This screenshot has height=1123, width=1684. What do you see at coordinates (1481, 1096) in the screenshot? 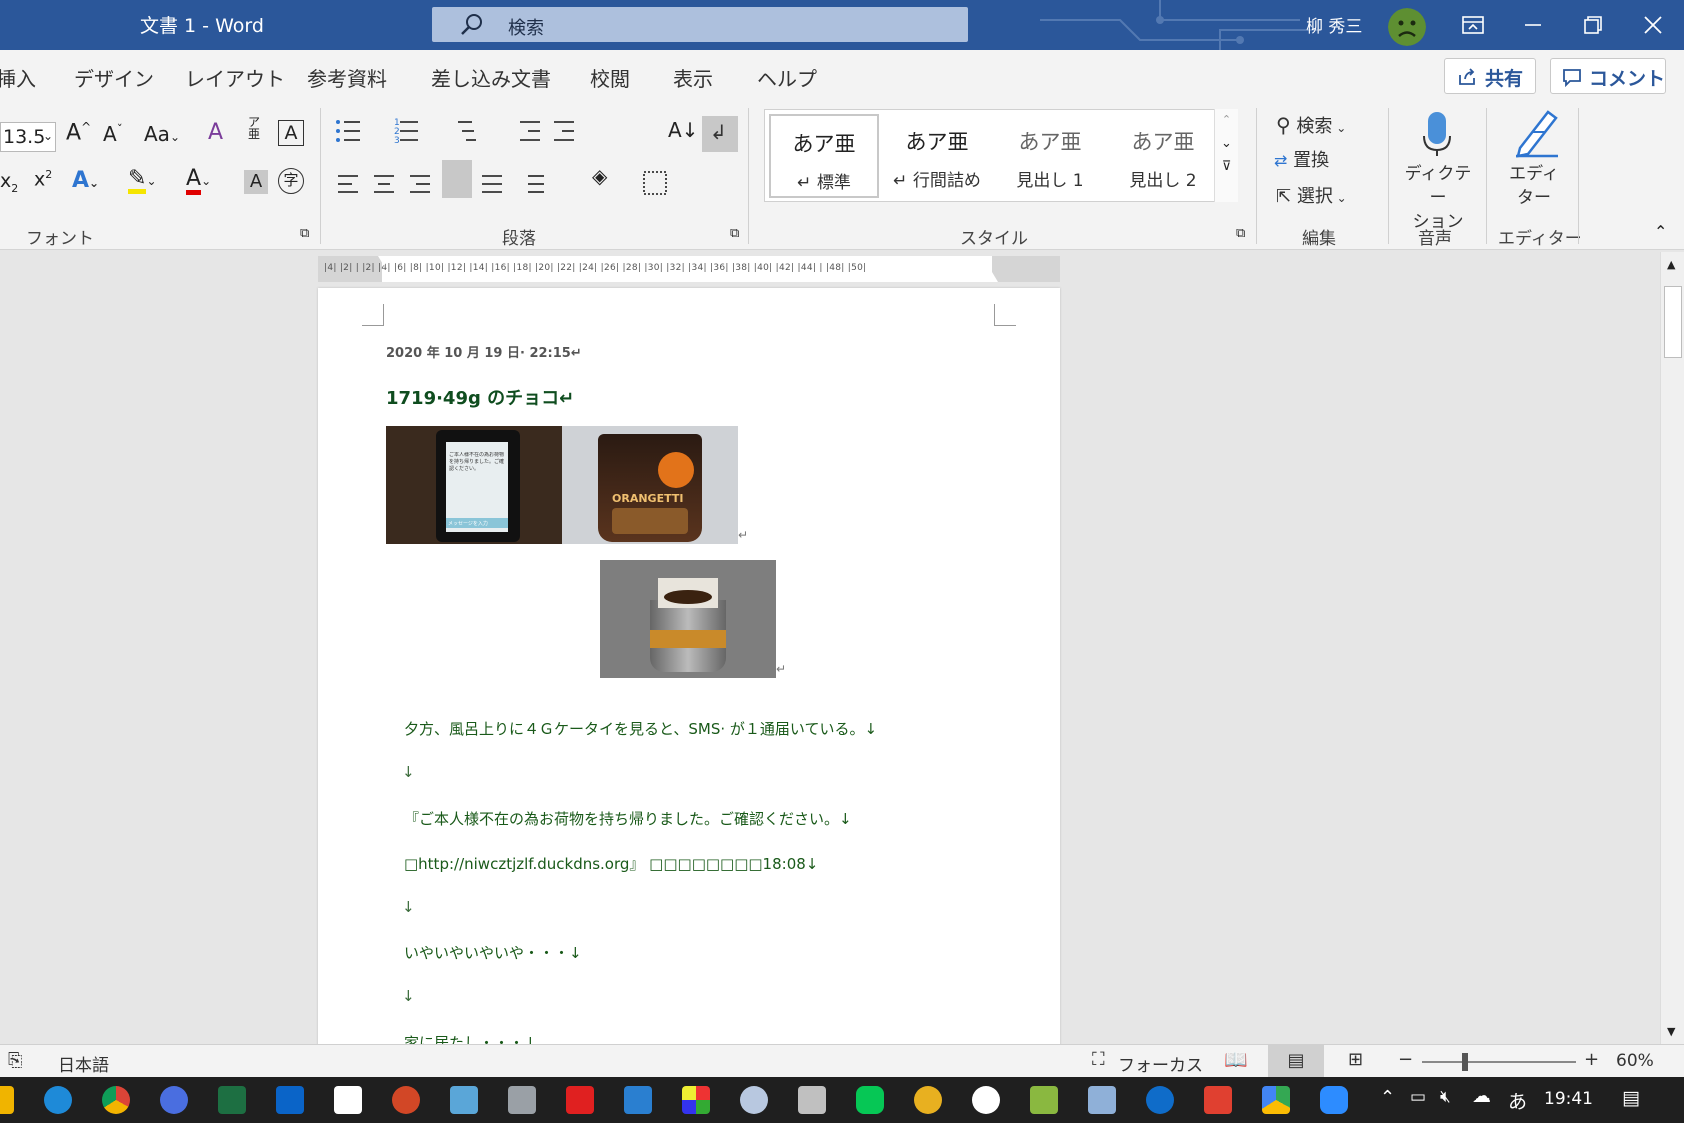
I see `cloud-icon: ☁` at bounding box center [1481, 1096].